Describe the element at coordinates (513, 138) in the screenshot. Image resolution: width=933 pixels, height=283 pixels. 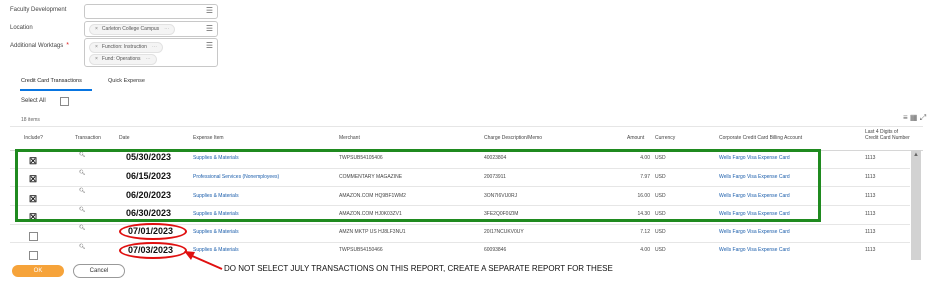
I see `column-header-memo: Charge Description/Memo` at that location.